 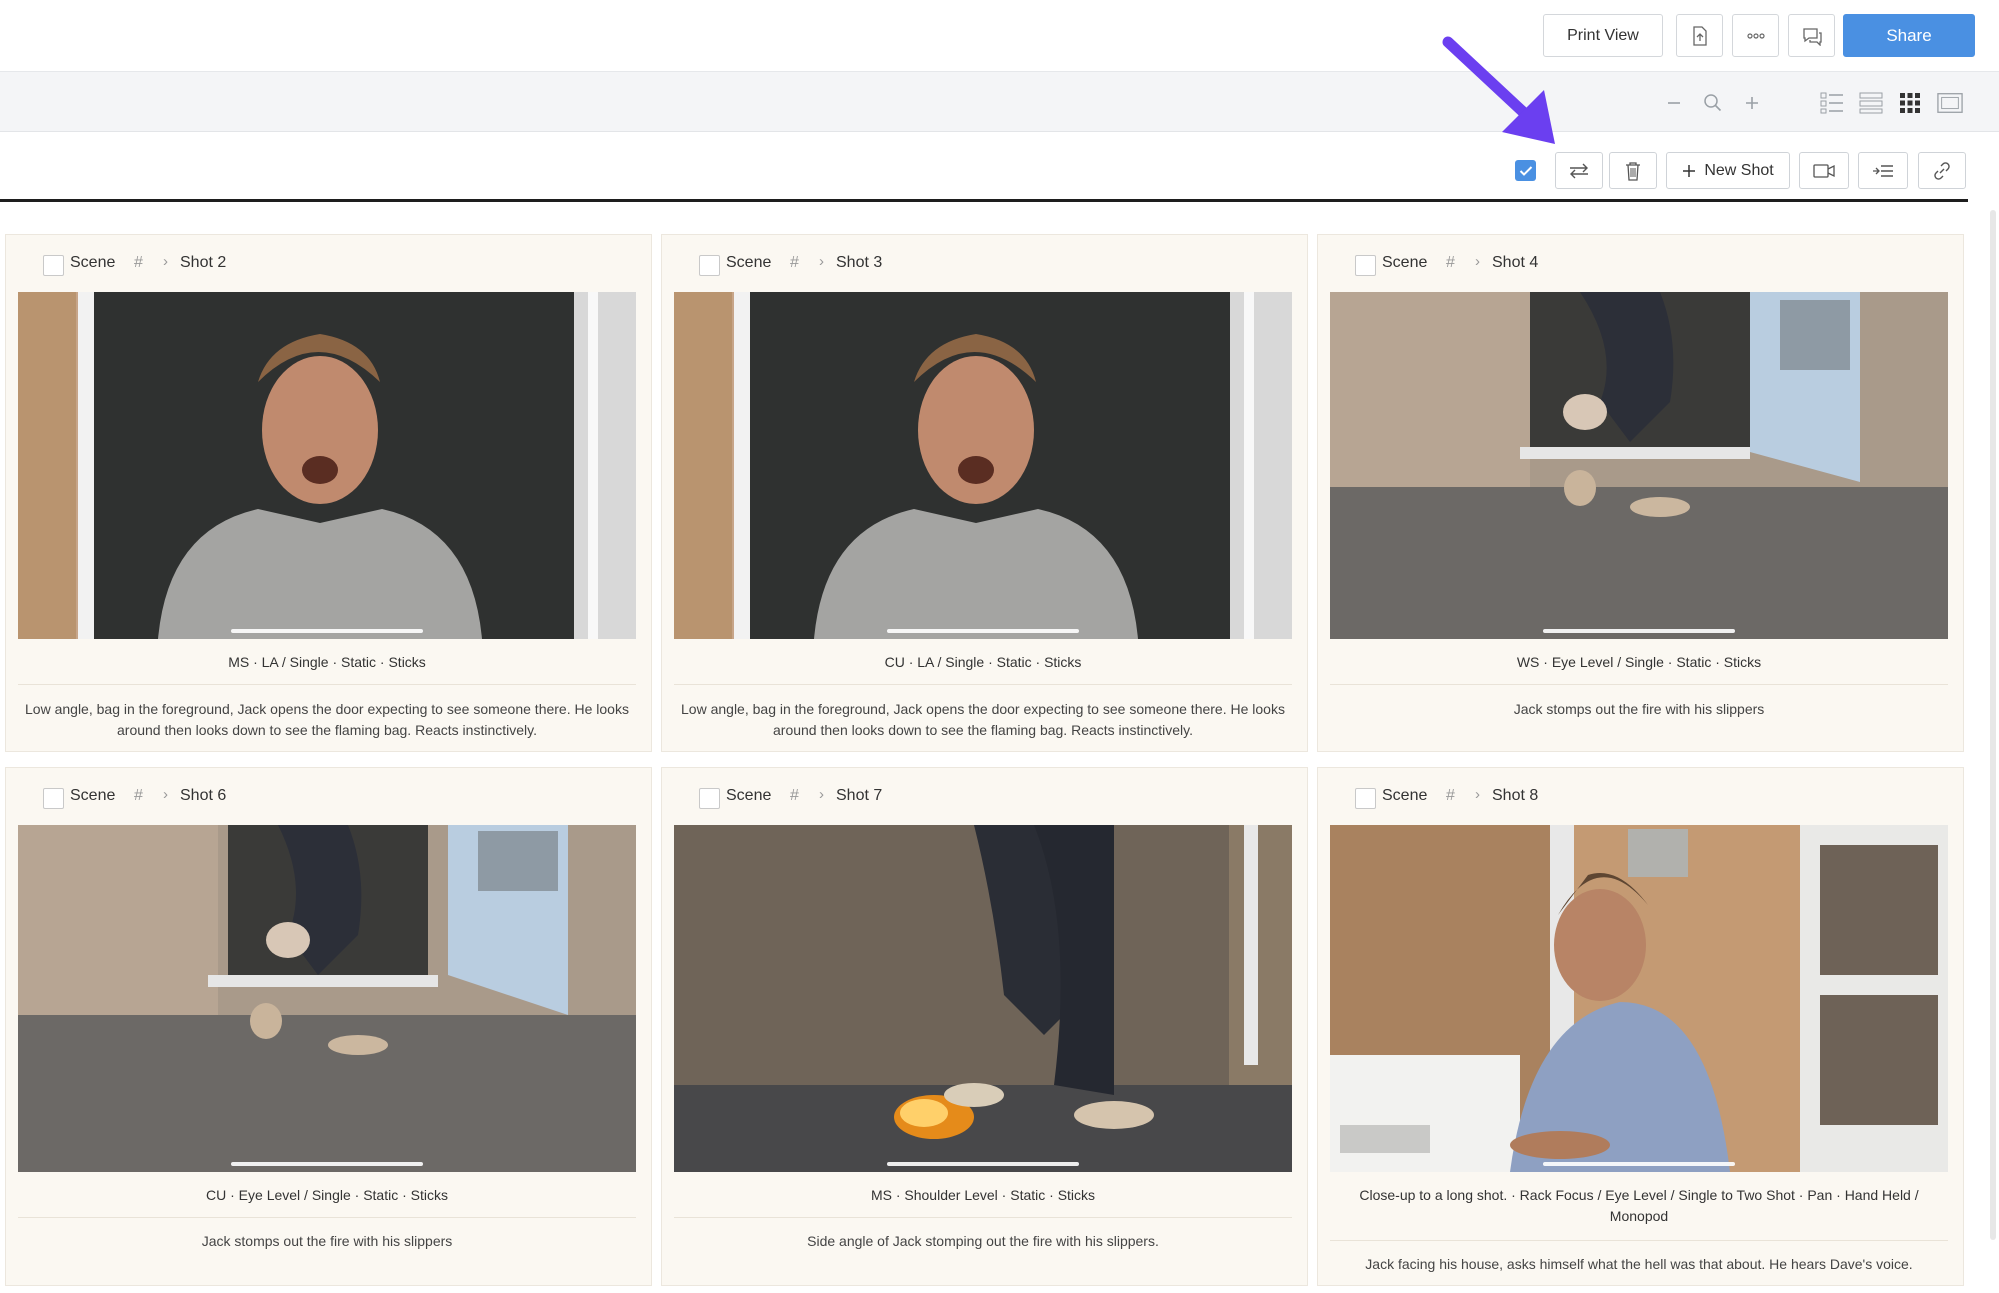 What do you see at coordinates (1689, 170) in the screenshot?
I see `plus-icon` at bounding box center [1689, 170].